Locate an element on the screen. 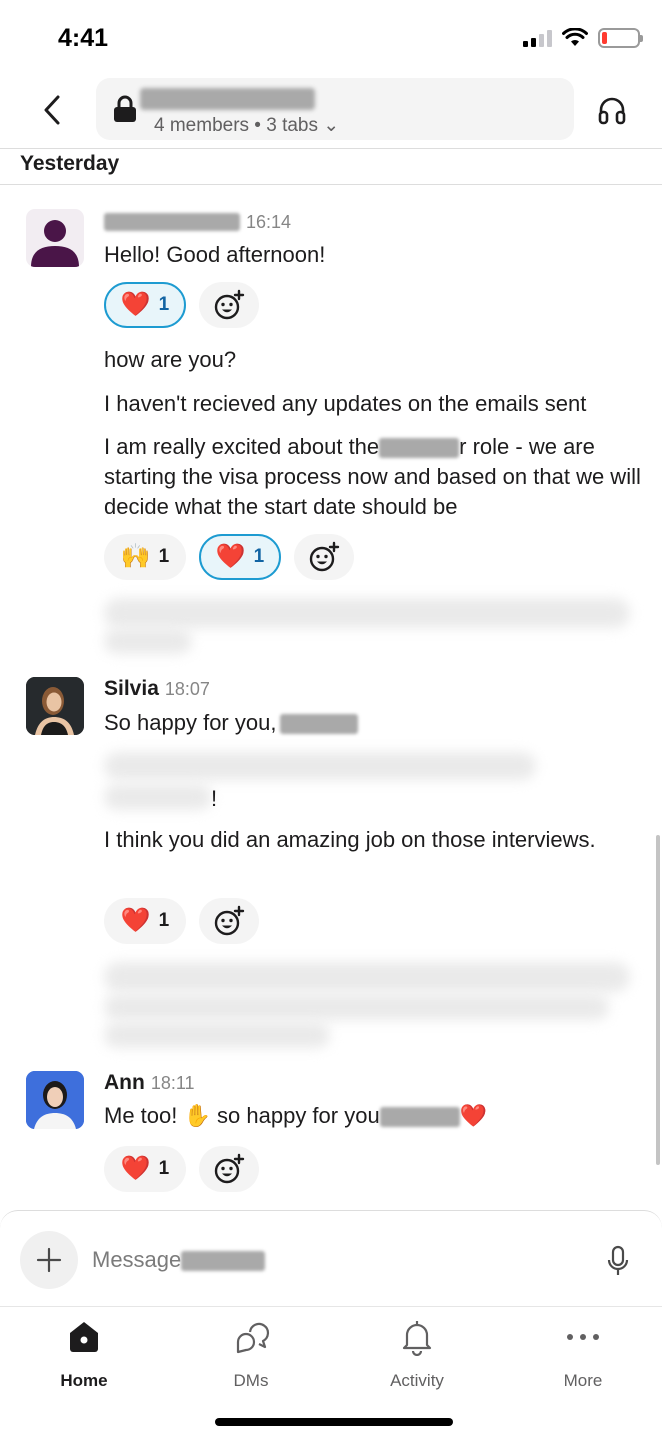  status-icons is located at coordinates (583, 38).